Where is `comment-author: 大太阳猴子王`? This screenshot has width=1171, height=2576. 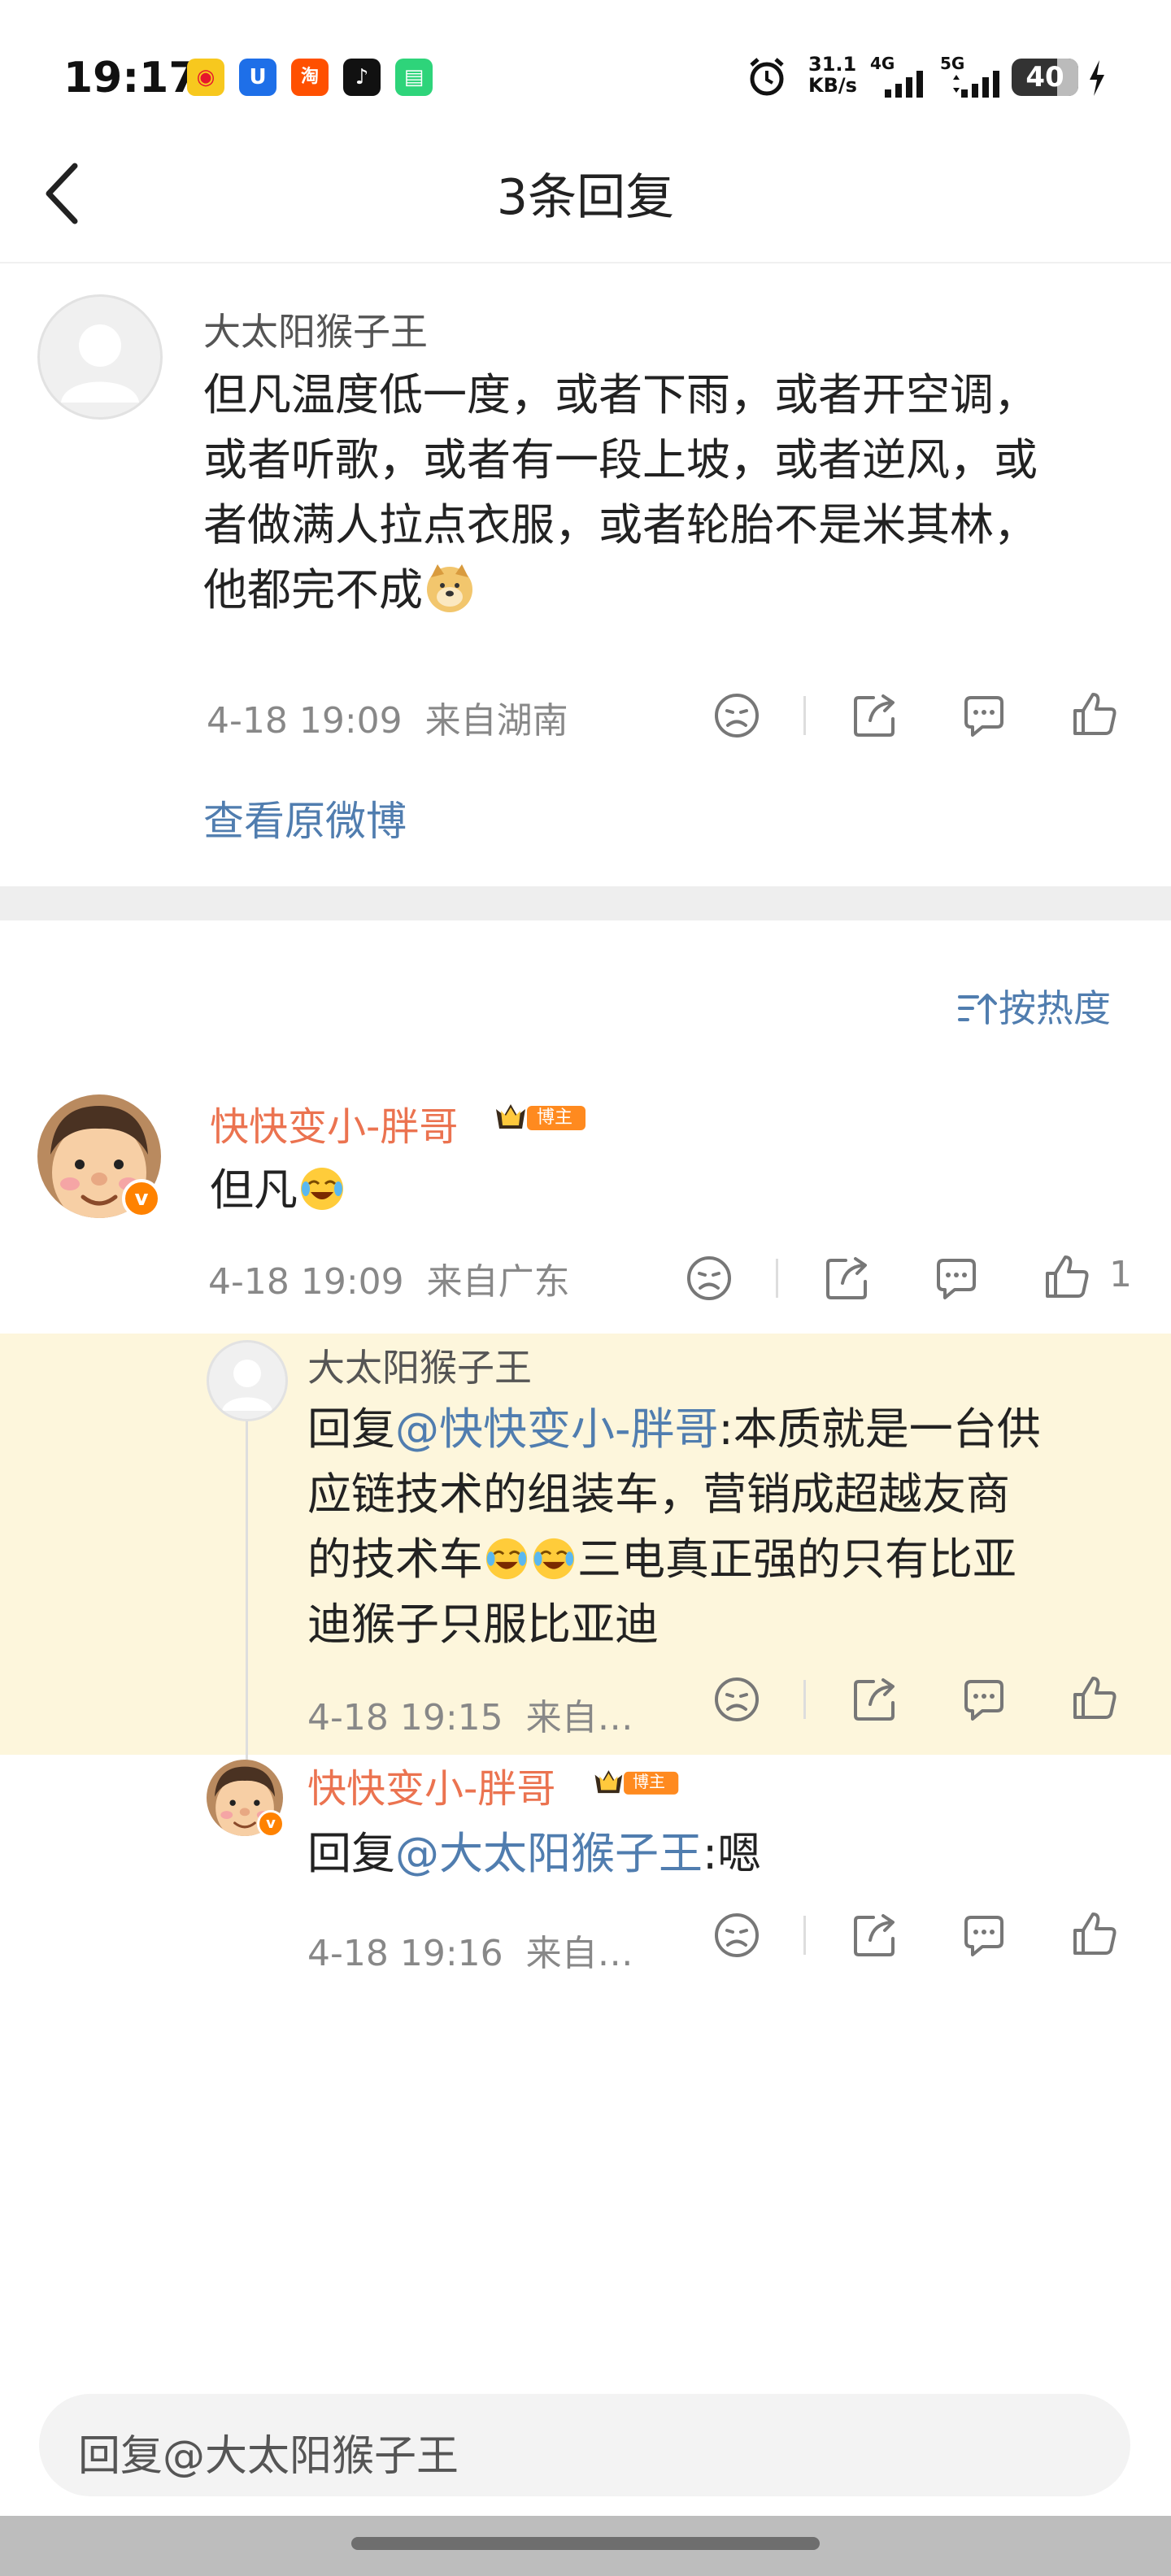
comment-author: 大太阳猴子王 is located at coordinates (315, 329).